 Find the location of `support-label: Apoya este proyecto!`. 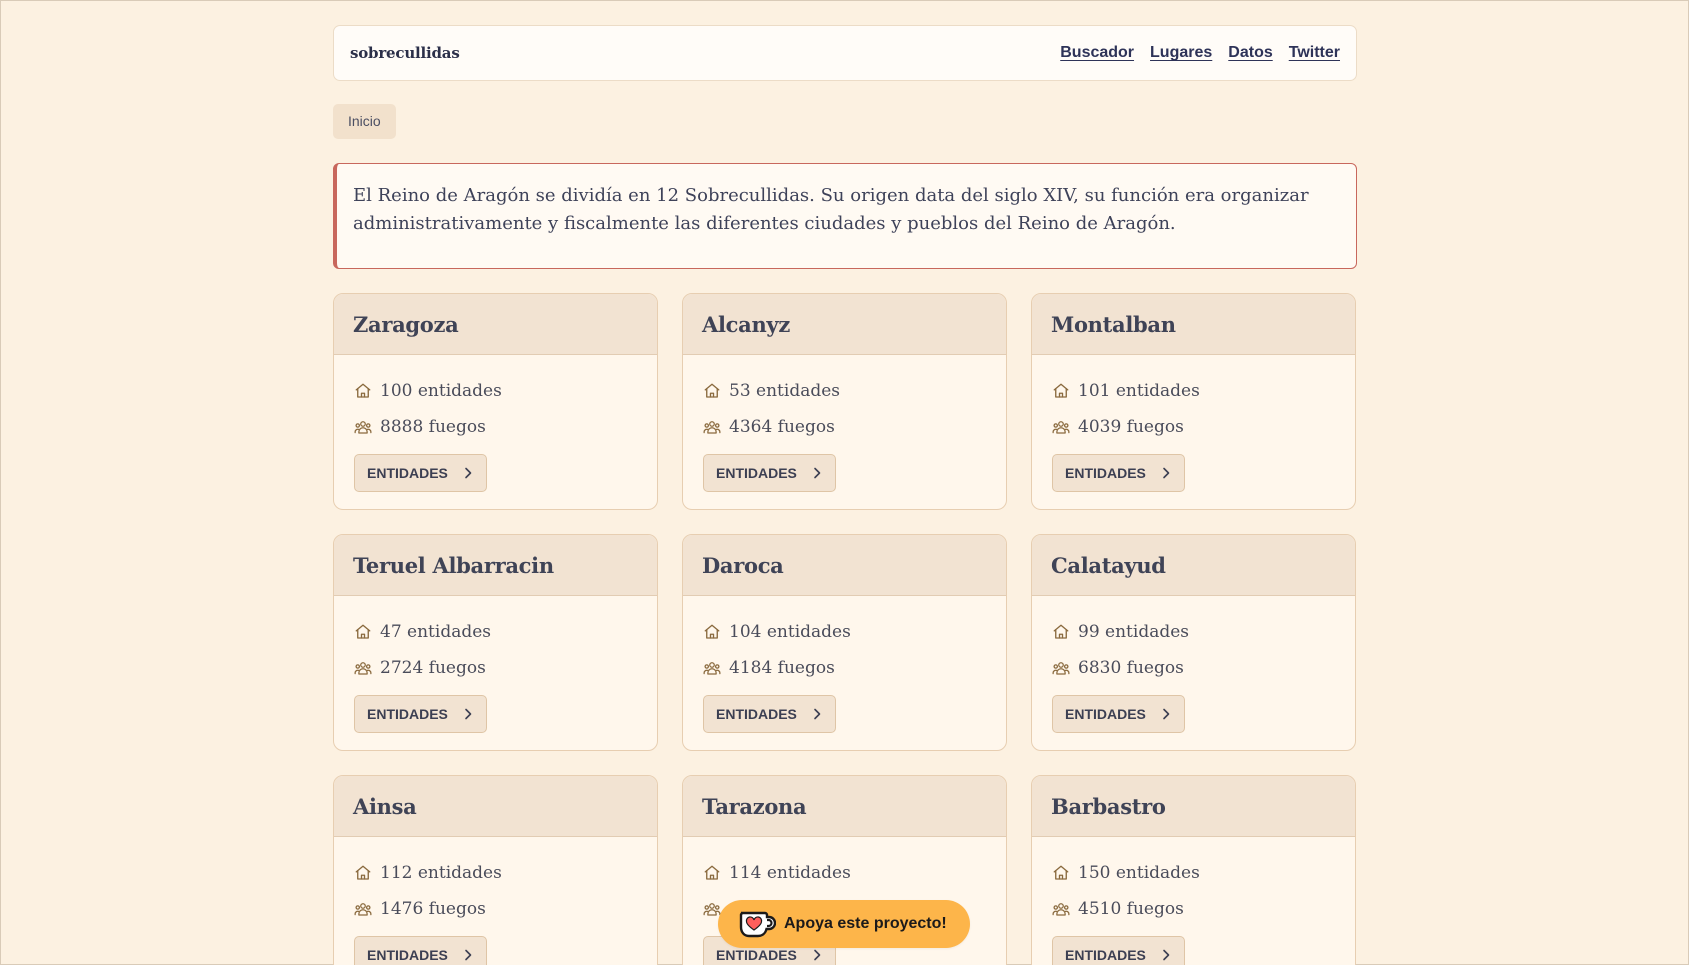

support-label: Apoya este proyecto! is located at coordinates (865, 923).